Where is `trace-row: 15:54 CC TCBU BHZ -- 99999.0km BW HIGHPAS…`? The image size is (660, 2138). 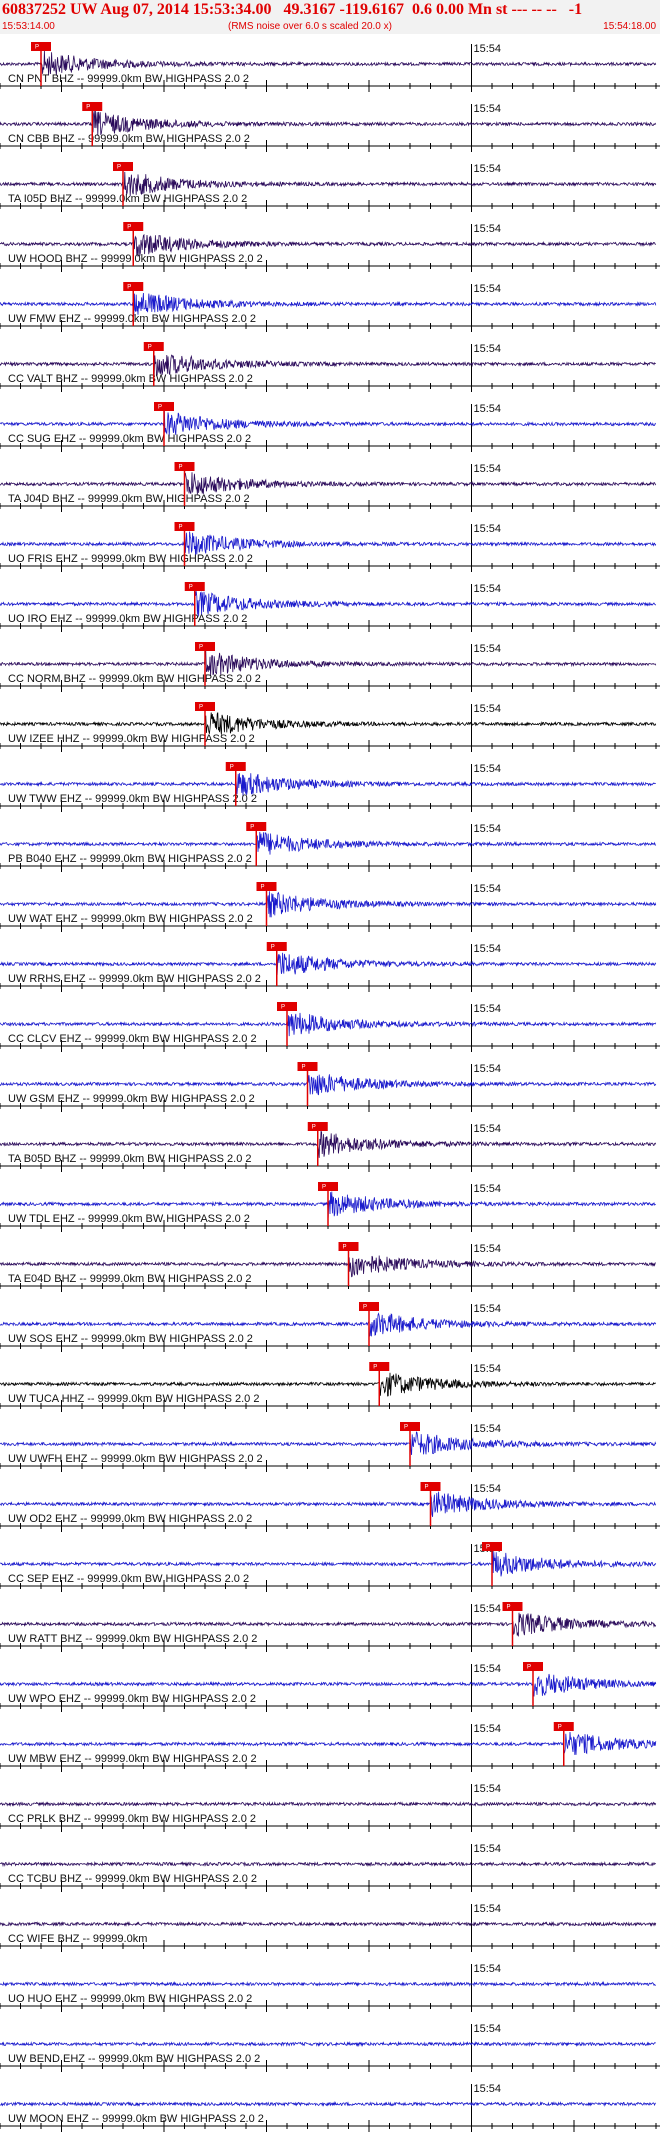 trace-row: 15:54 CC TCBU BHZ -- 99999.0km BW HIGHPAS… is located at coordinates (330, 1867).